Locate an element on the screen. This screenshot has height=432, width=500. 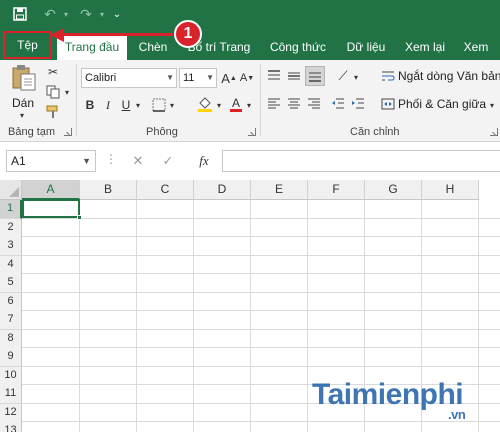
file-tab-highlight is located at coordinates (27, 45).